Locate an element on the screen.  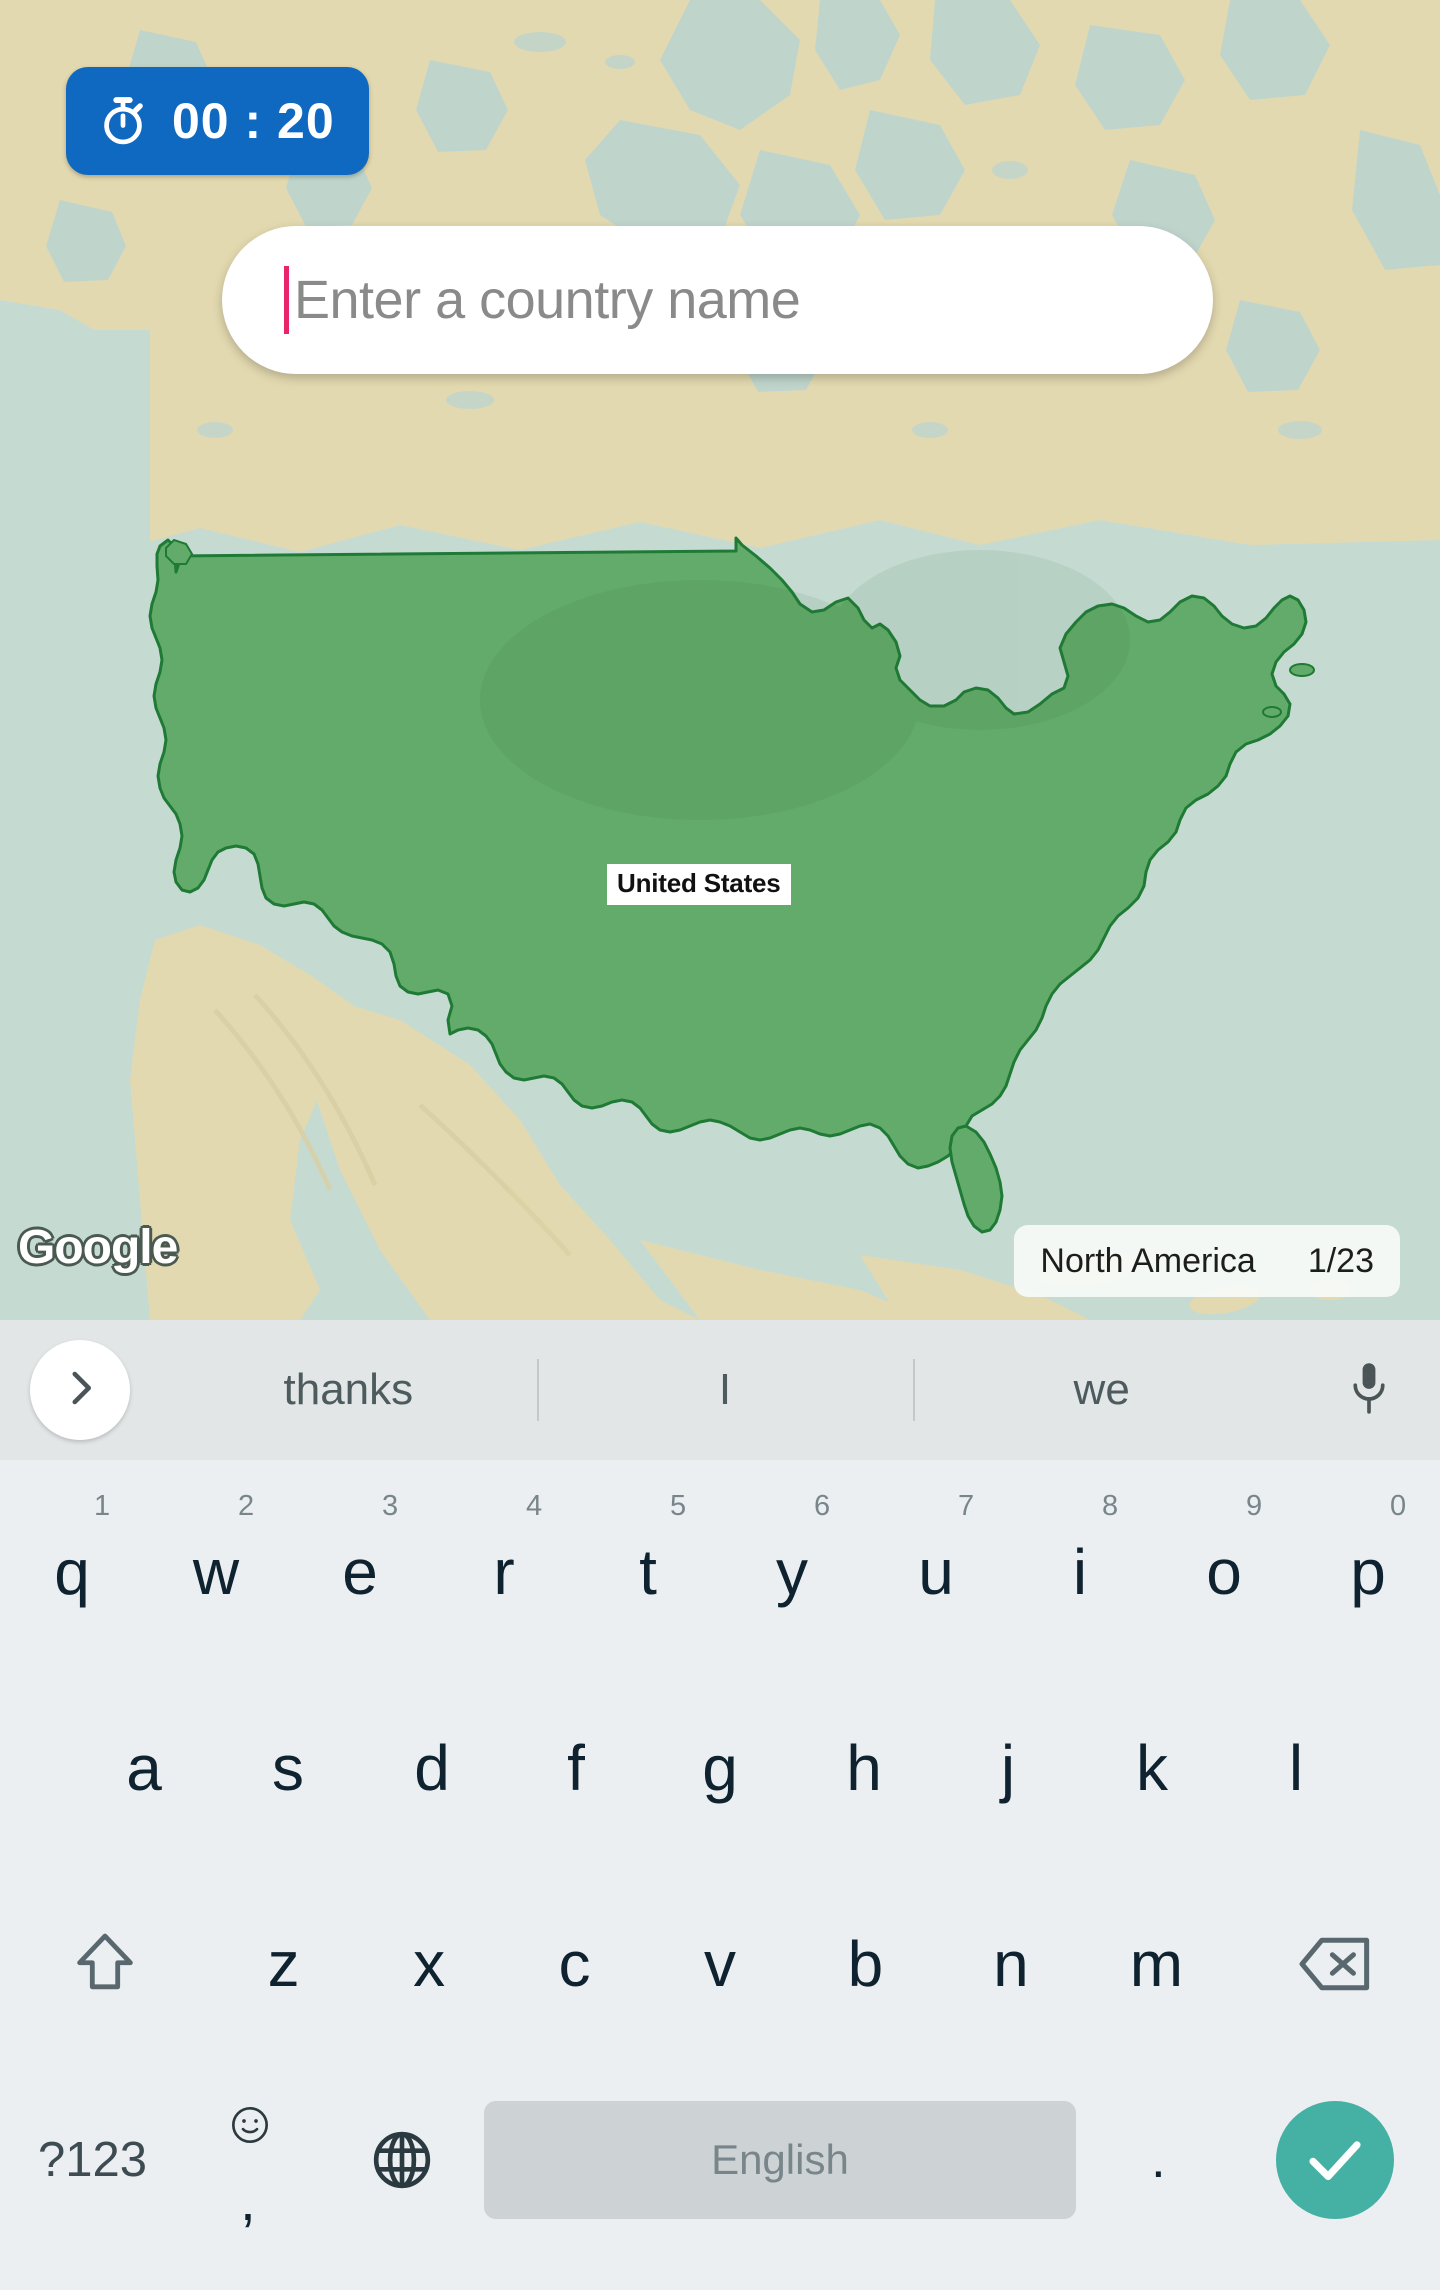
symbols-key: ?123 is located at coordinates (92, 2160).